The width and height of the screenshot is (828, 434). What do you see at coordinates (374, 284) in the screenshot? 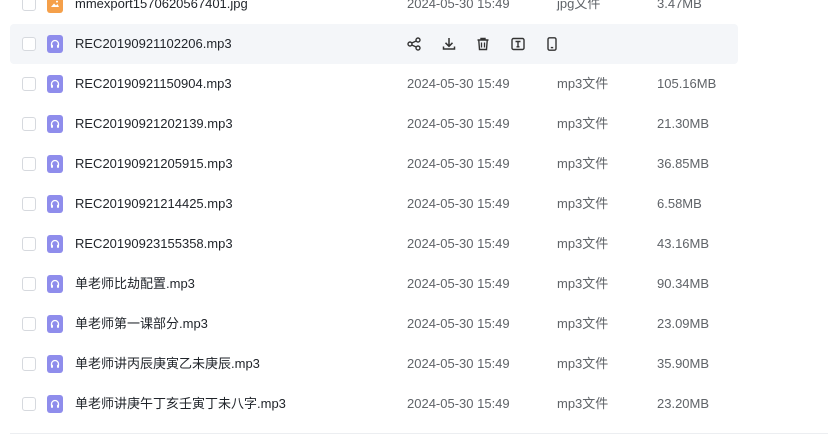
I see `file-row: 单老师比劫配置.mp3 2024-05-30 15:49 mp3文件 90.34MB` at bounding box center [374, 284].